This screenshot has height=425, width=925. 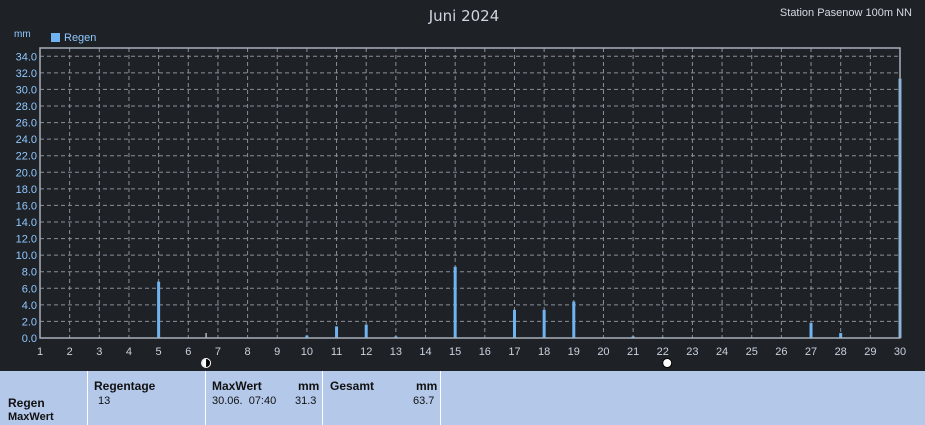 I want to click on y-tick-label: 30.0, so click(x=26, y=90).